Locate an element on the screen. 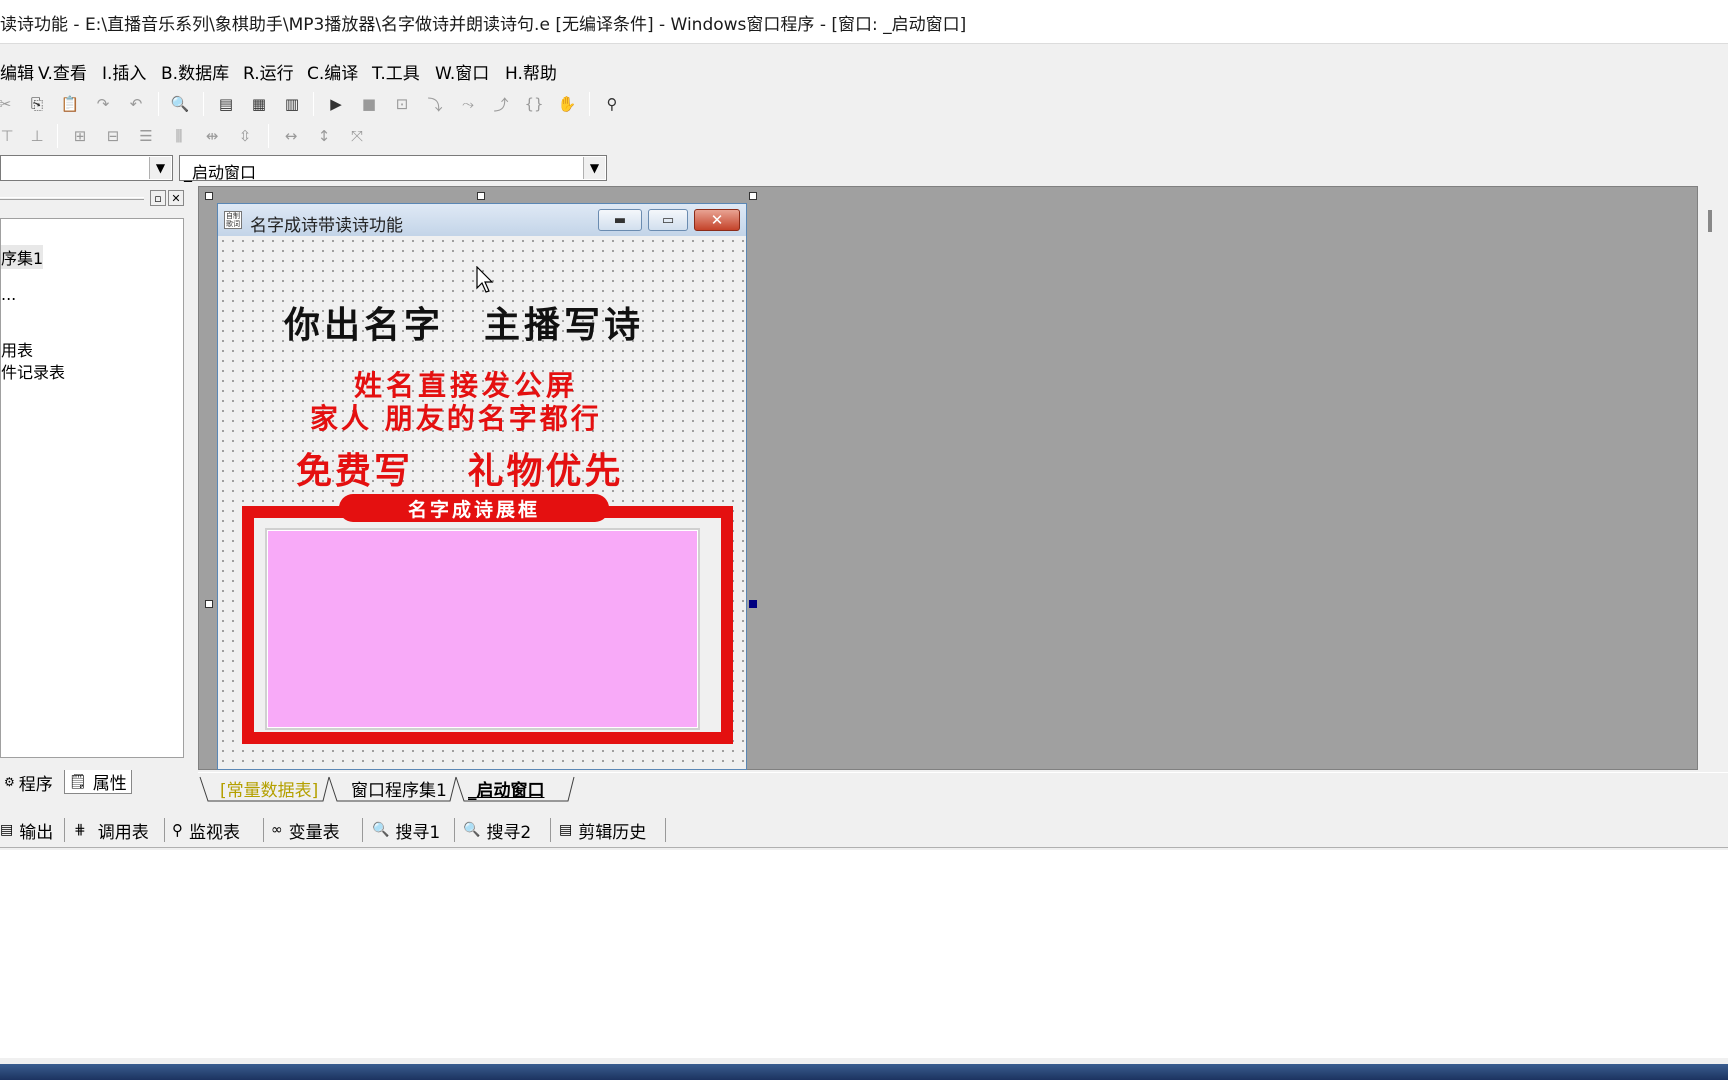 The height and width of the screenshot is (1080, 1728). tab-output: ▤ 输出 is located at coordinates (27, 830).